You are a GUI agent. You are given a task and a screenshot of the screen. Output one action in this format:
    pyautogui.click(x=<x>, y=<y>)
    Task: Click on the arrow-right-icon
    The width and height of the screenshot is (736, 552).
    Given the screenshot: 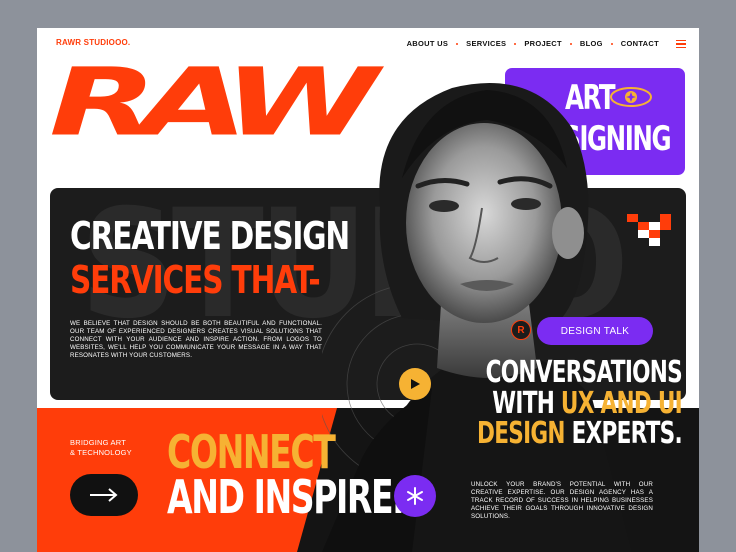 What is the action you would take?
    pyautogui.click(x=104, y=495)
    